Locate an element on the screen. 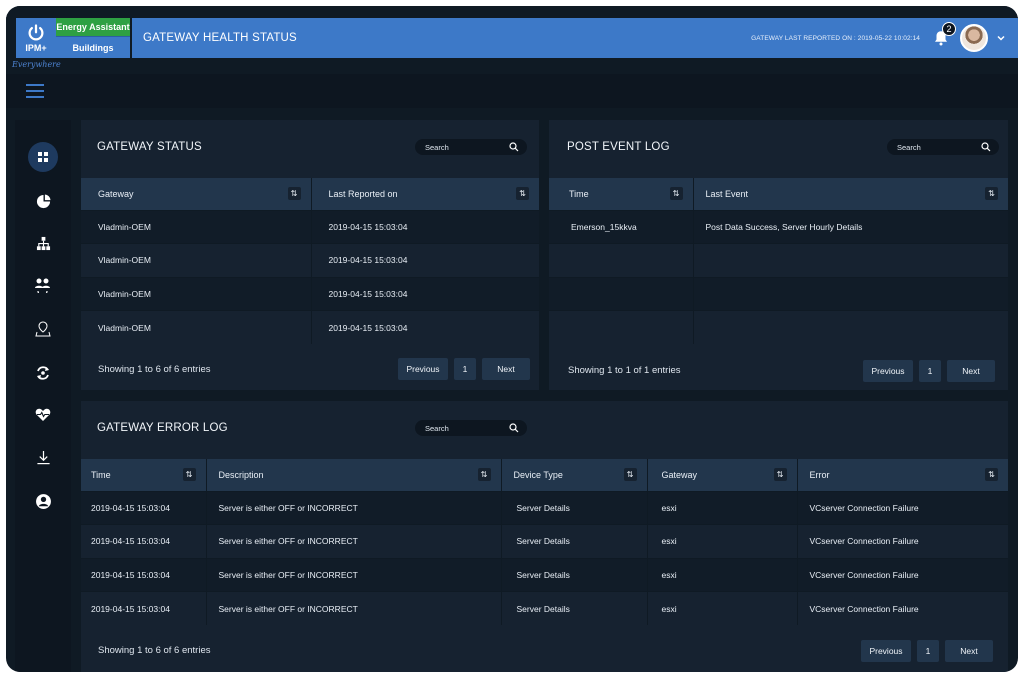 This screenshot has height=678, width=1024. user-circle-icon is located at coordinates (43, 501).